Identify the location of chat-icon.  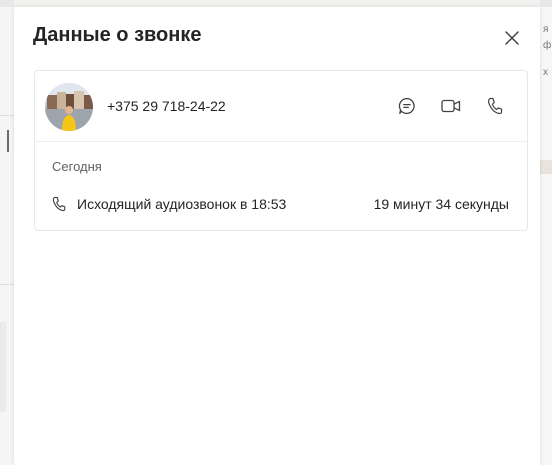
(406, 106).